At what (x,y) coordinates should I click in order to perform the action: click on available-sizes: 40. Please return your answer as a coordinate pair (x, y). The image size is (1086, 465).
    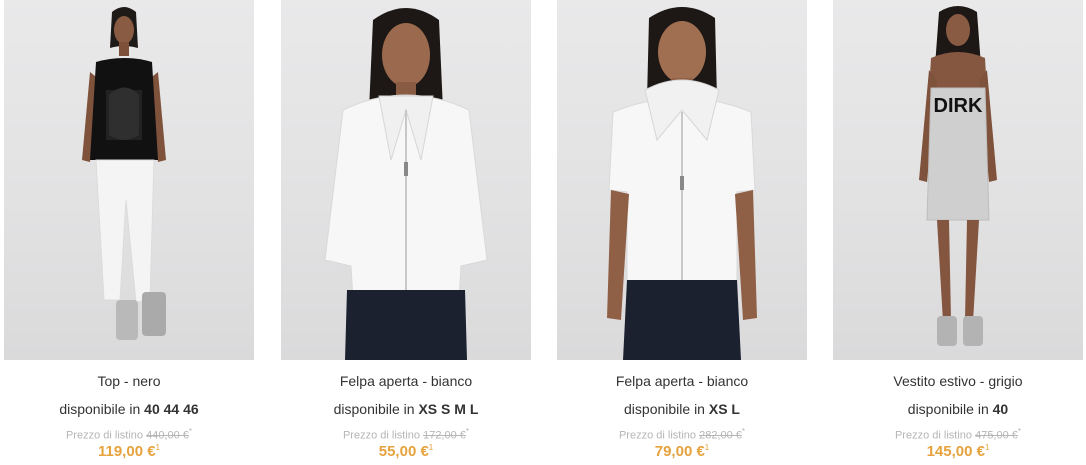
    Looking at the image, I should click on (1000, 409).